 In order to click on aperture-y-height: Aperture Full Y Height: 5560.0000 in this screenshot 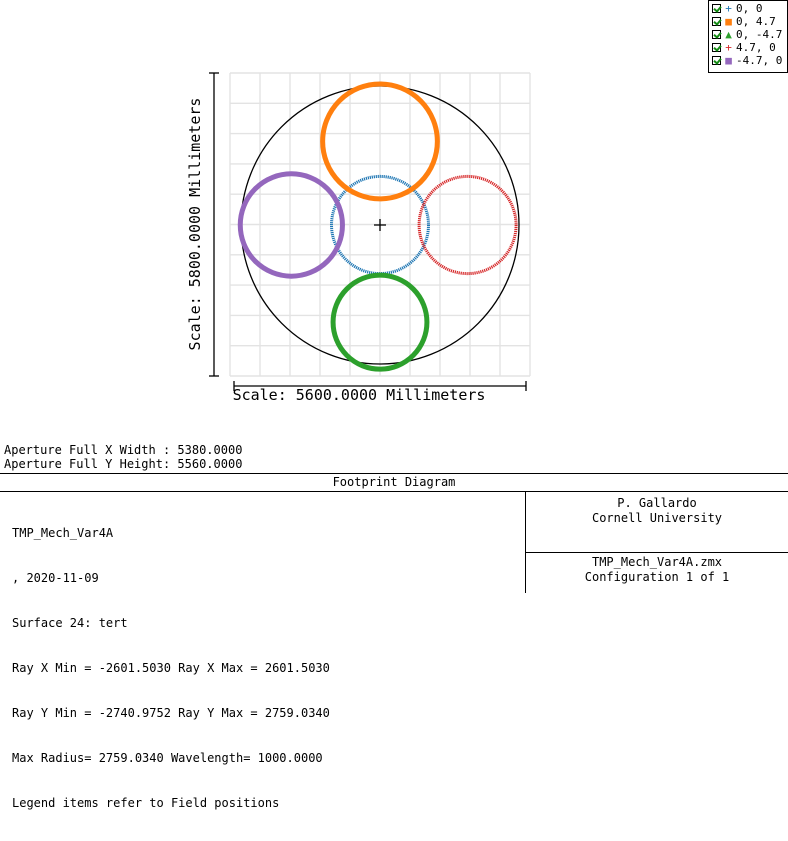, I will do `click(123, 464)`.